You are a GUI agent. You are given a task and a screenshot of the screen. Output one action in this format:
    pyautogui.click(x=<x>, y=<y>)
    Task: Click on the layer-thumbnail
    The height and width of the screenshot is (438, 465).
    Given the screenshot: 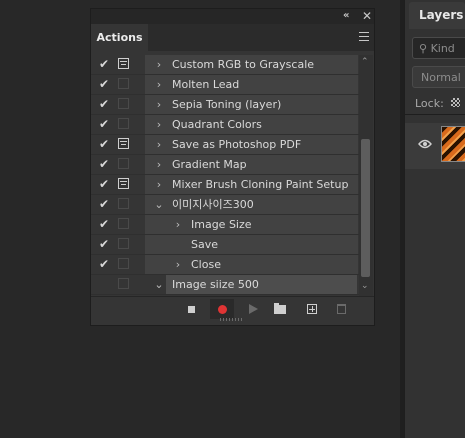 What is the action you would take?
    pyautogui.click(x=453, y=144)
    